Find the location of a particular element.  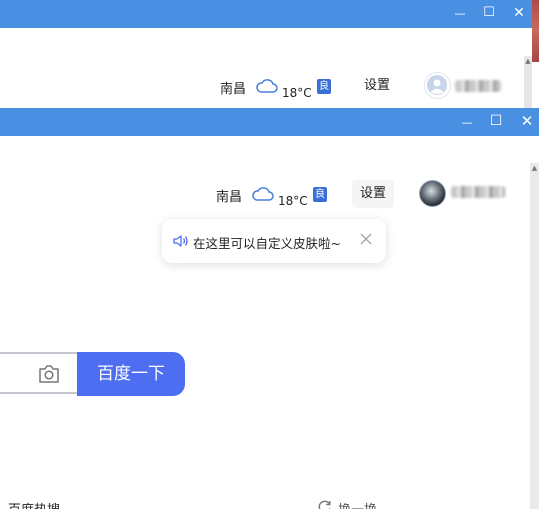

front-user-avatar is located at coordinates (432, 193).